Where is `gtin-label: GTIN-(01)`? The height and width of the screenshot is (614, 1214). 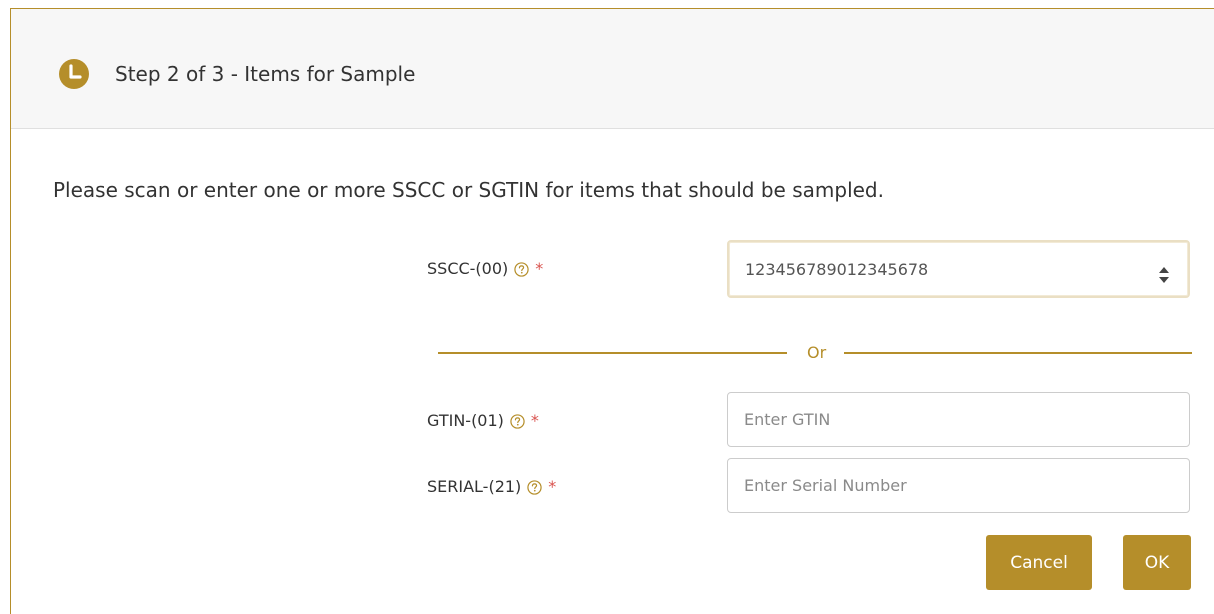 gtin-label: GTIN-(01) is located at coordinates (465, 420).